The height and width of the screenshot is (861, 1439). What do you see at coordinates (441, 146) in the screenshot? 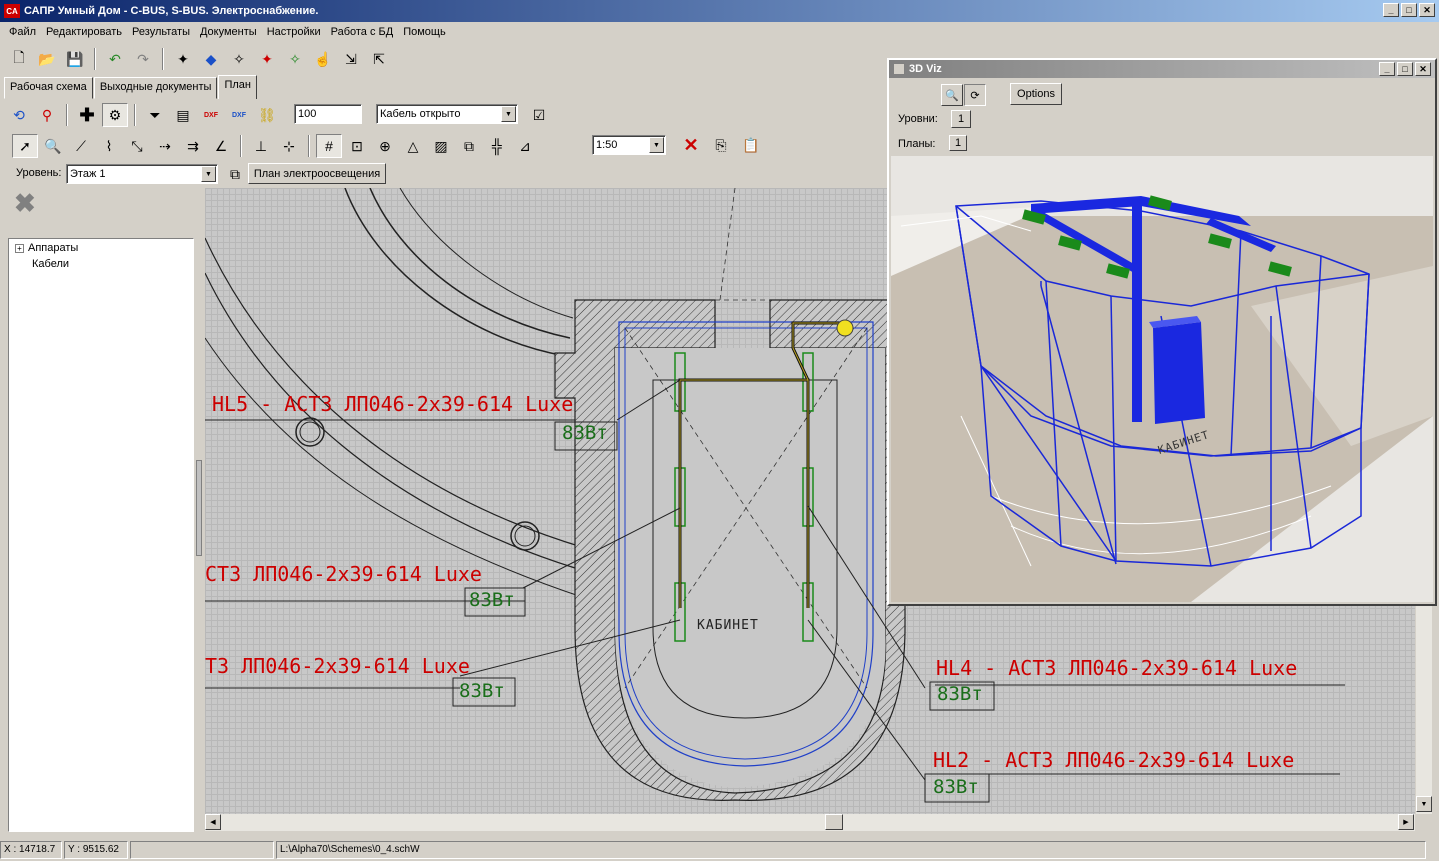
I see `hatch-icon: ▨` at bounding box center [441, 146].